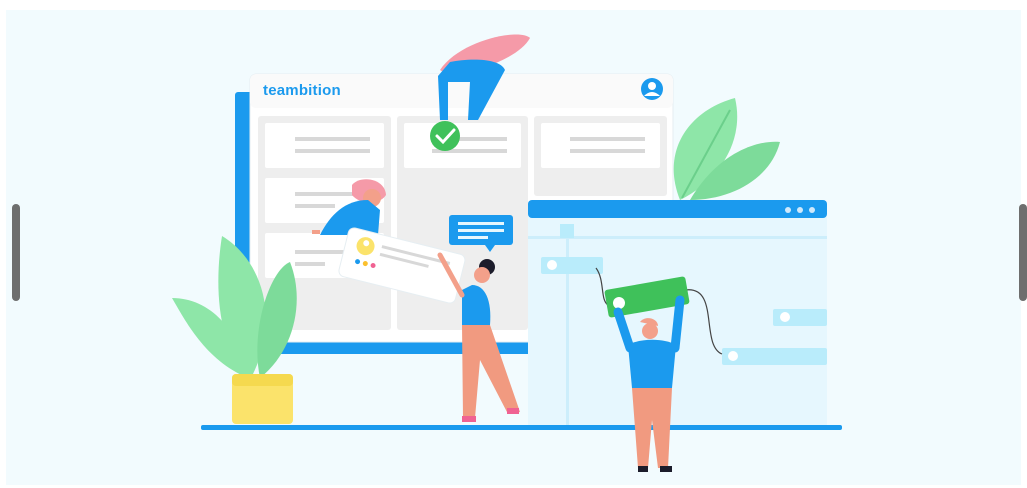 The image size is (1027, 488). Describe the element at coordinates (445, 136) in the screenshot. I see `check-circle-icon` at that location.